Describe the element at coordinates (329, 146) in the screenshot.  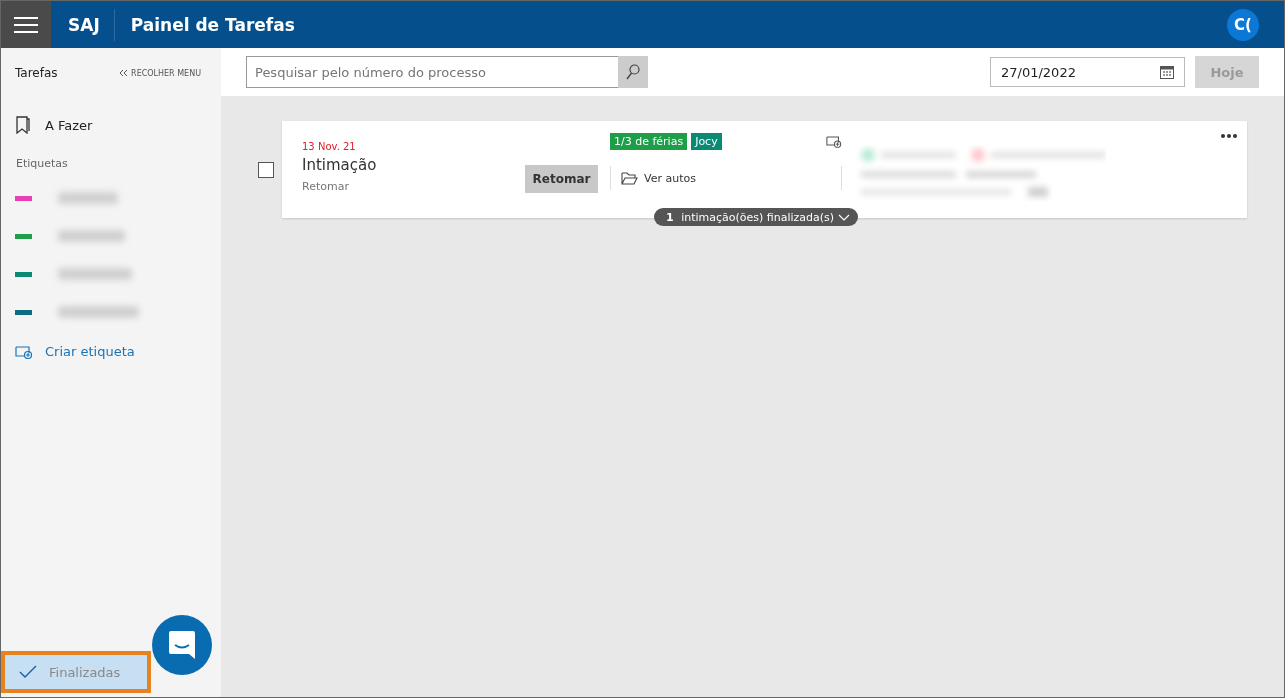
I see `task-date: 13 Nov. 21` at that location.